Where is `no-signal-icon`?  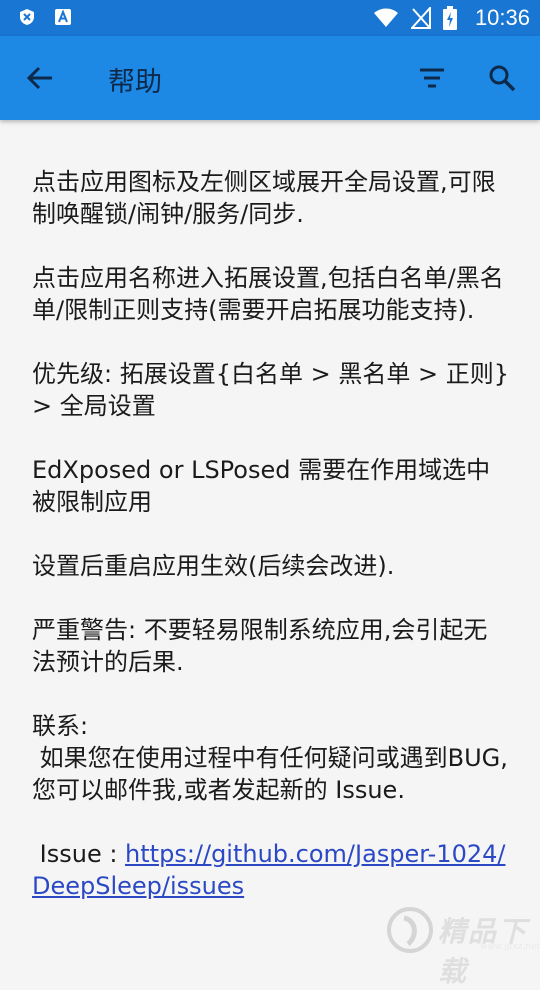
no-signal-icon is located at coordinates (420, 18).